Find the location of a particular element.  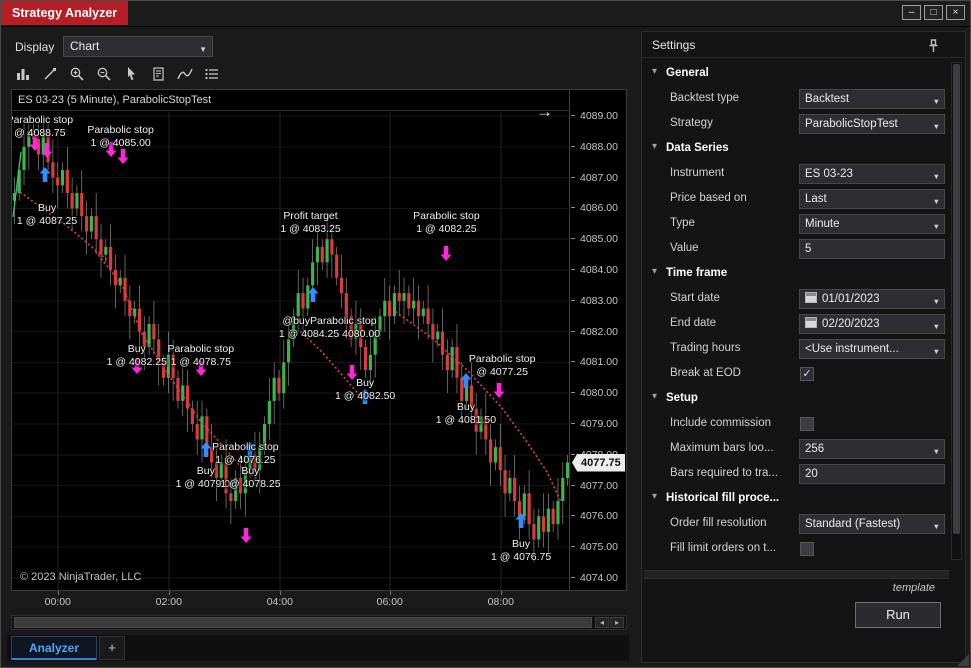

backtest-type-dropdown: Backtest ▼ is located at coordinates (872, 99).